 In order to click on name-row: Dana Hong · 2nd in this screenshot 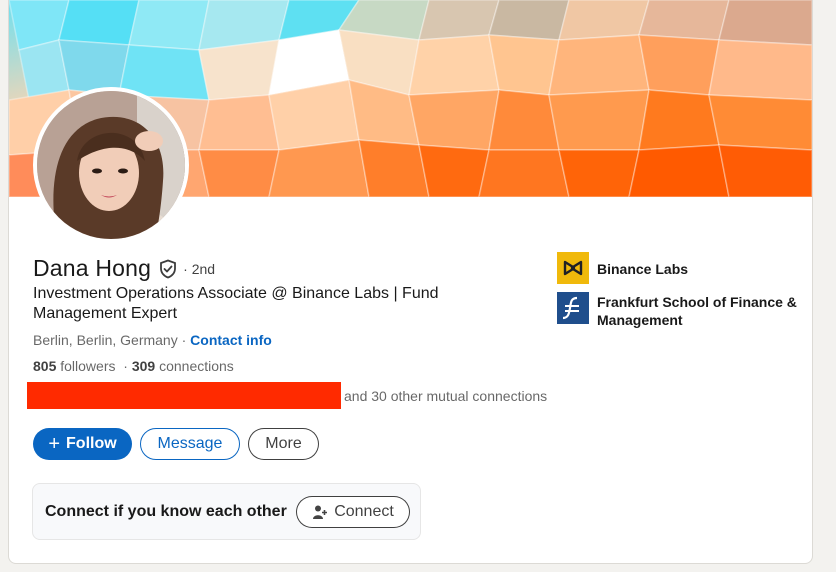, I will do `click(124, 268)`.